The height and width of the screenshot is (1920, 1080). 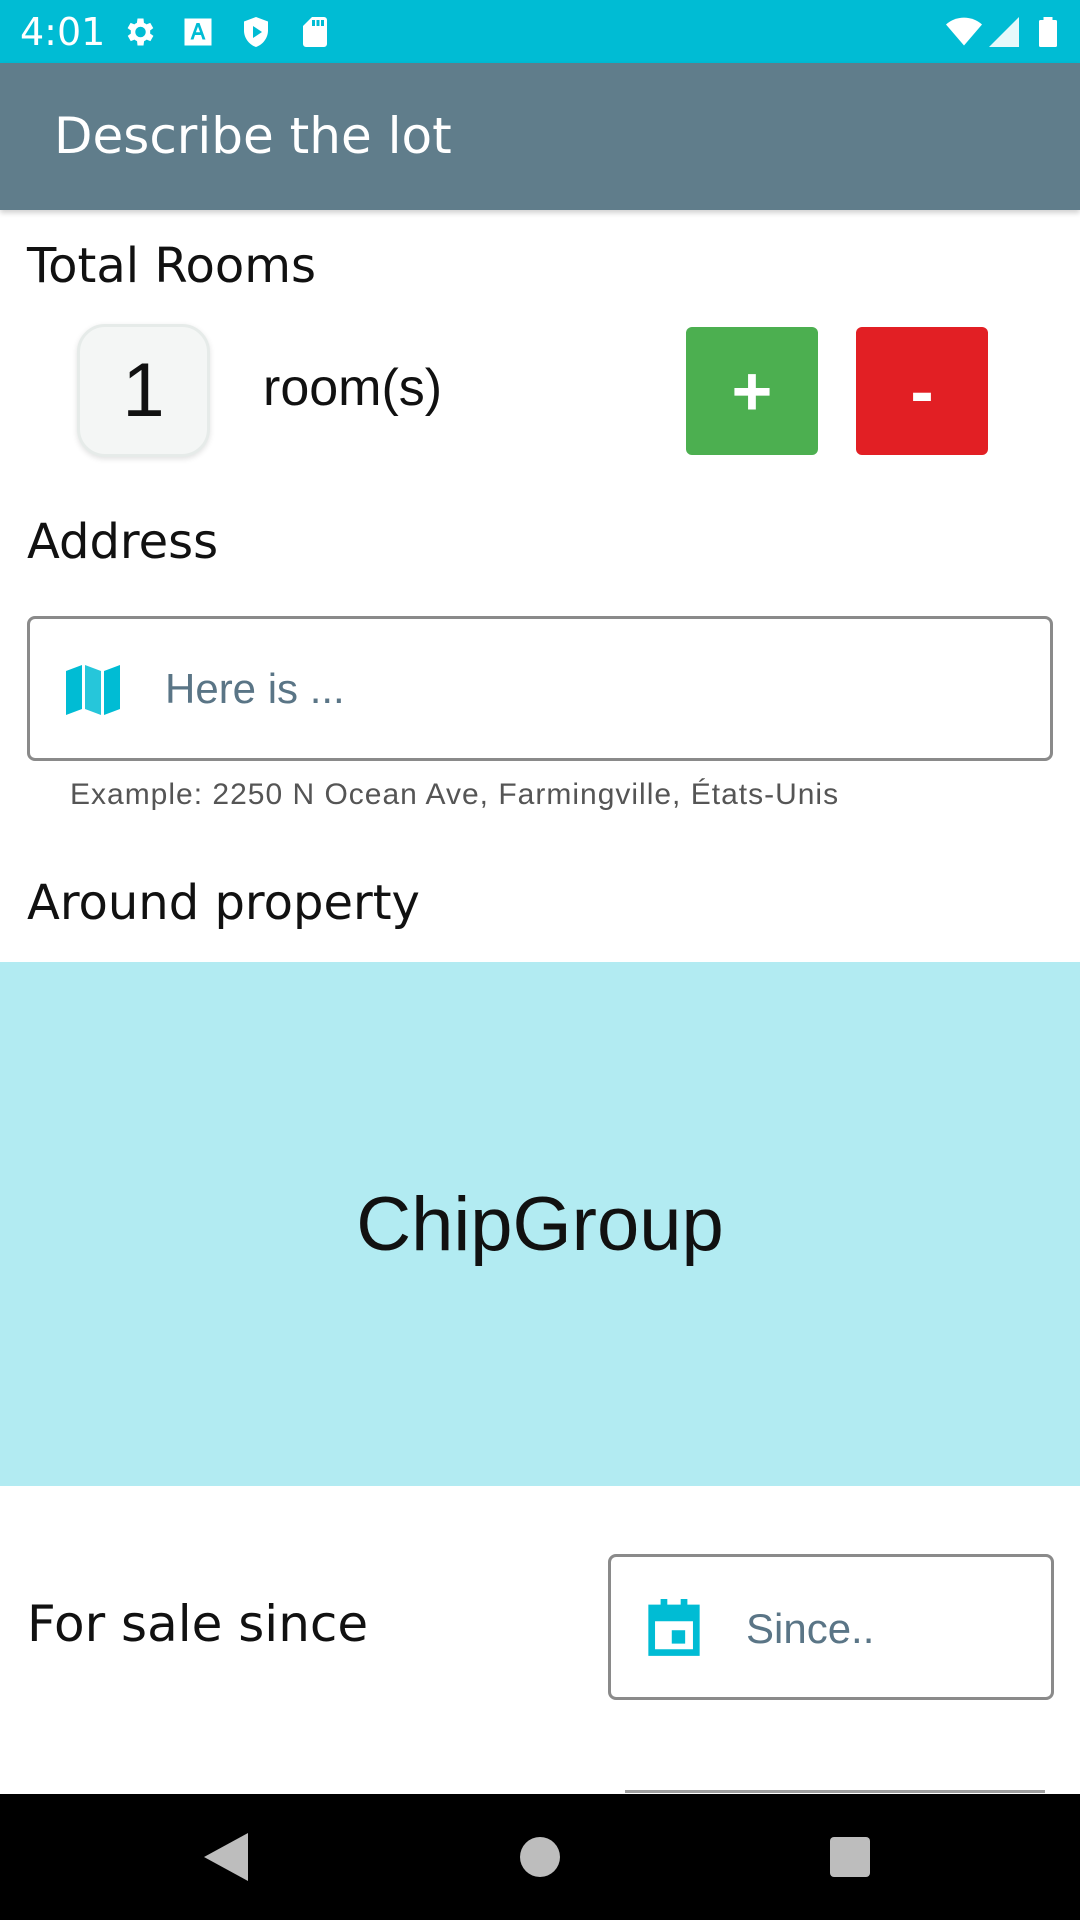 What do you see at coordinates (223, 903) in the screenshot?
I see `around-property-title: Around property` at bounding box center [223, 903].